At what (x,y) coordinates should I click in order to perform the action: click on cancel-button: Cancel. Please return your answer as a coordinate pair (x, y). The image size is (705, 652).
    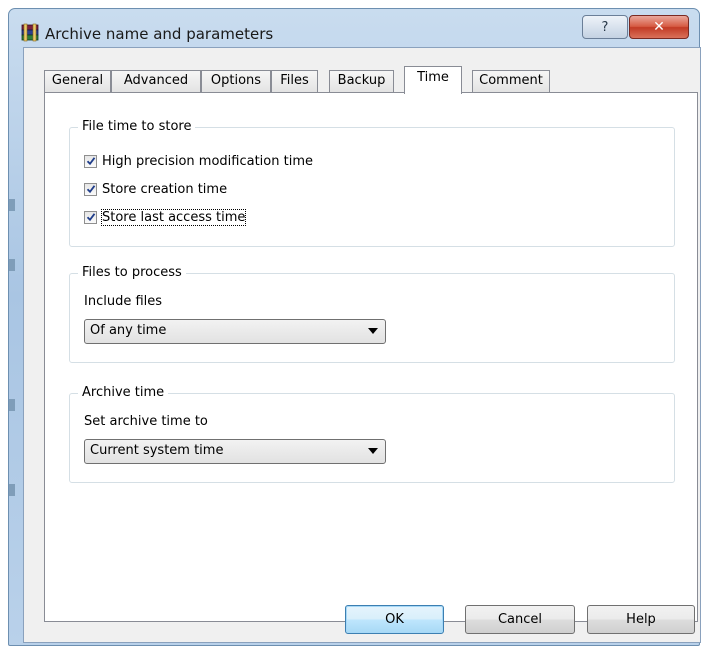
    Looking at the image, I should click on (520, 619).